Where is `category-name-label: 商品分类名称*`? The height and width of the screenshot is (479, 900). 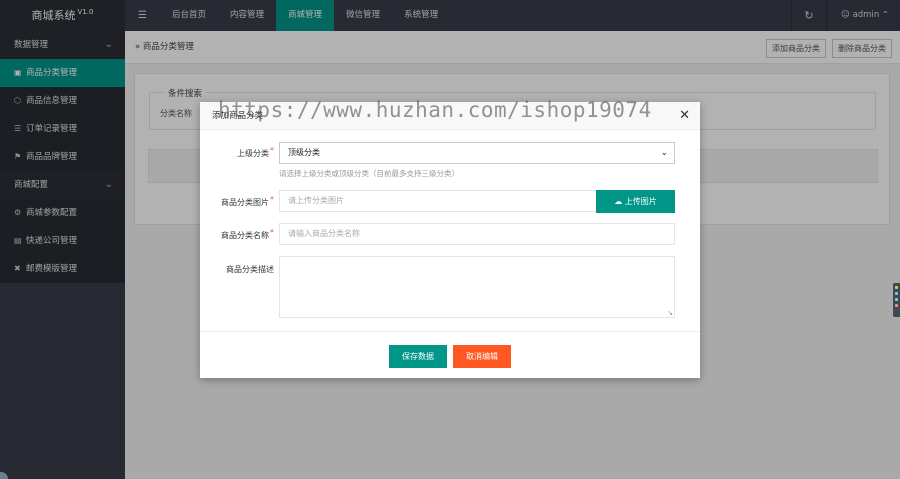 category-name-label: 商品分类名称* is located at coordinates (239, 234).